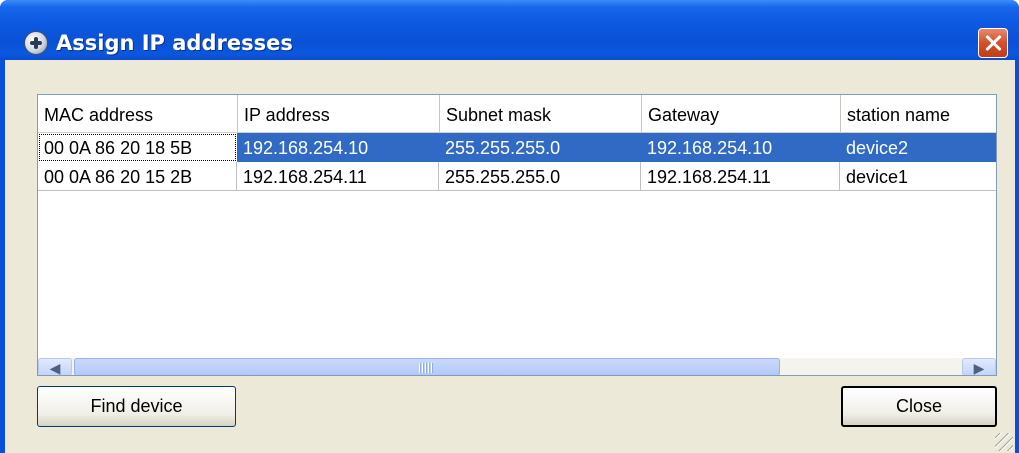  What do you see at coordinates (919, 406) in the screenshot?
I see `close-button: Close` at bounding box center [919, 406].